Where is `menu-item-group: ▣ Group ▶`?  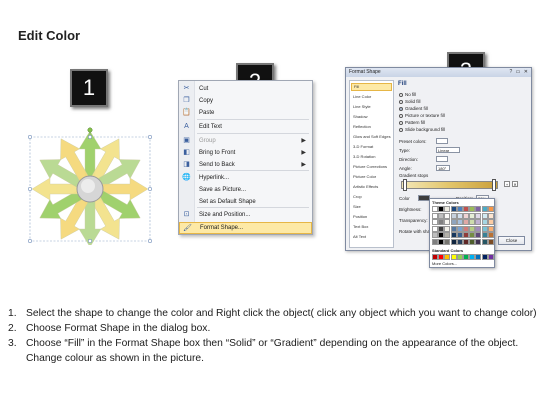 menu-item-group: ▣ Group ▶ is located at coordinates (245, 141).